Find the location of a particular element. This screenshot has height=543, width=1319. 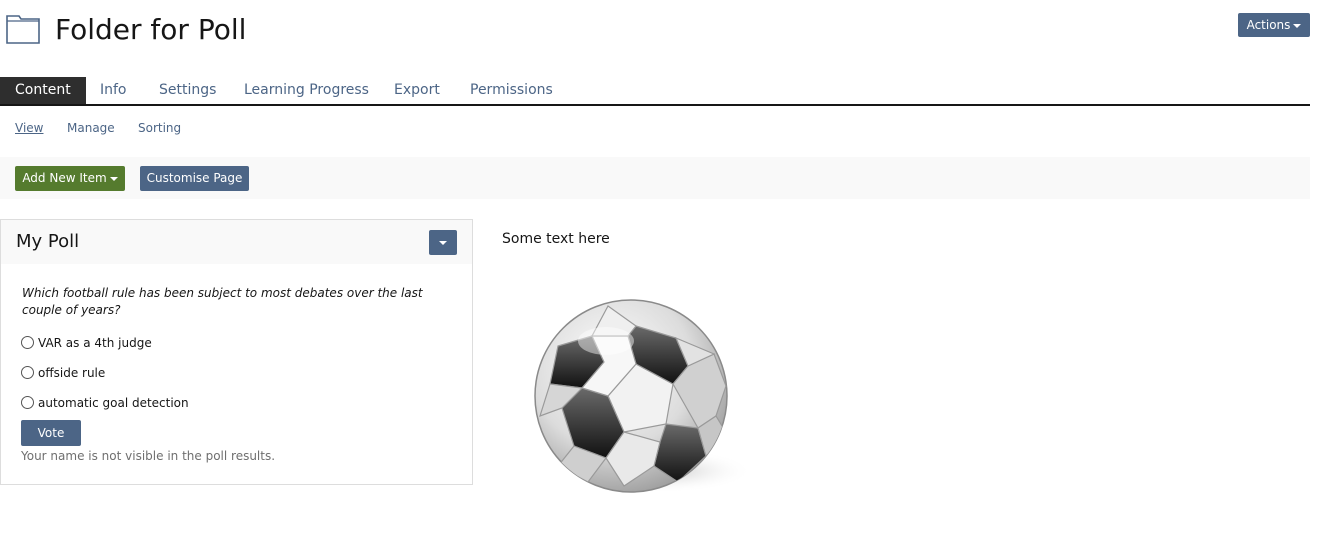

poll-option-label: offside rule is located at coordinates (72, 373).